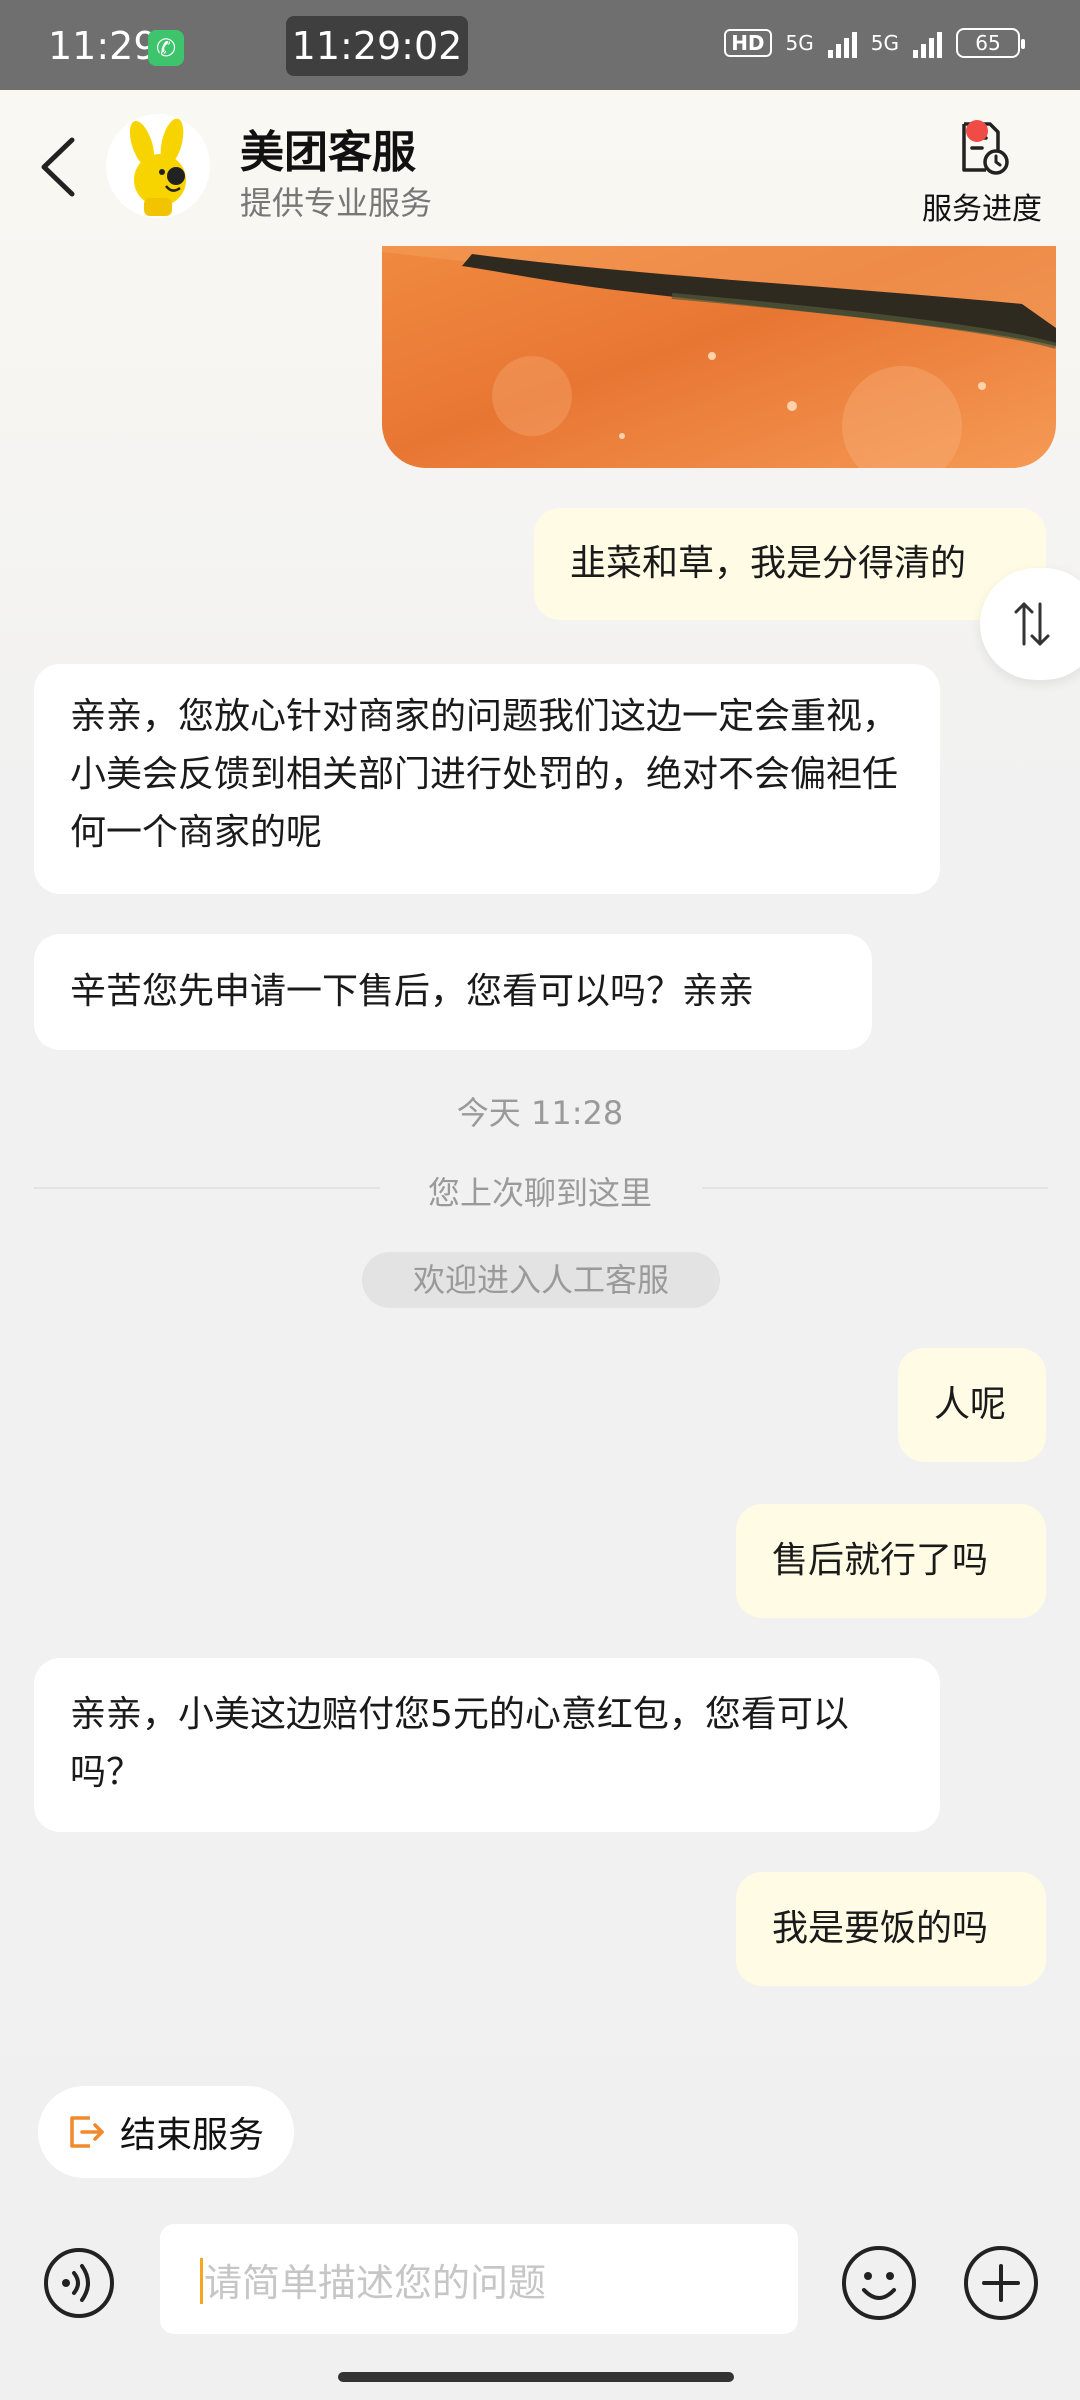 This screenshot has height=2400, width=1080. I want to click on status-bar: 11:29 ✆ 11:29:02 HD 5G 5G 65, so click(540, 45).